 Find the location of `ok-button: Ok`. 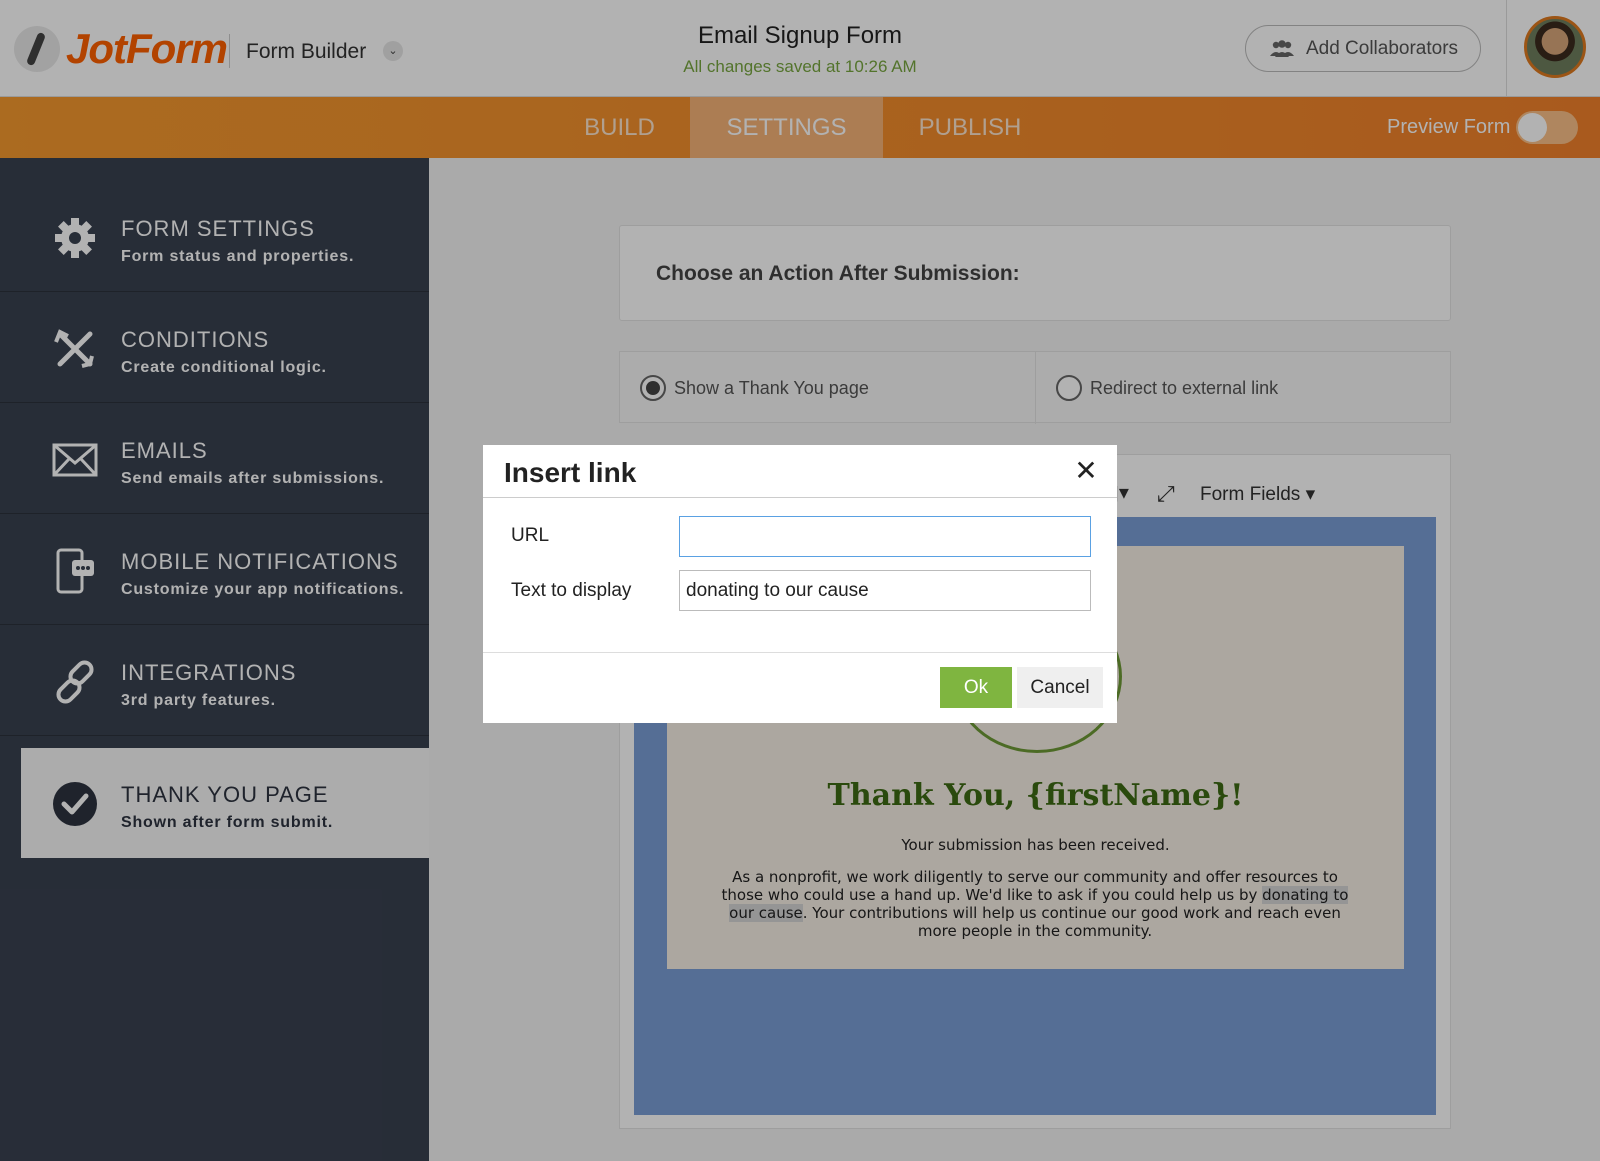

ok-button: Ok is located at coordinates (976, 687).